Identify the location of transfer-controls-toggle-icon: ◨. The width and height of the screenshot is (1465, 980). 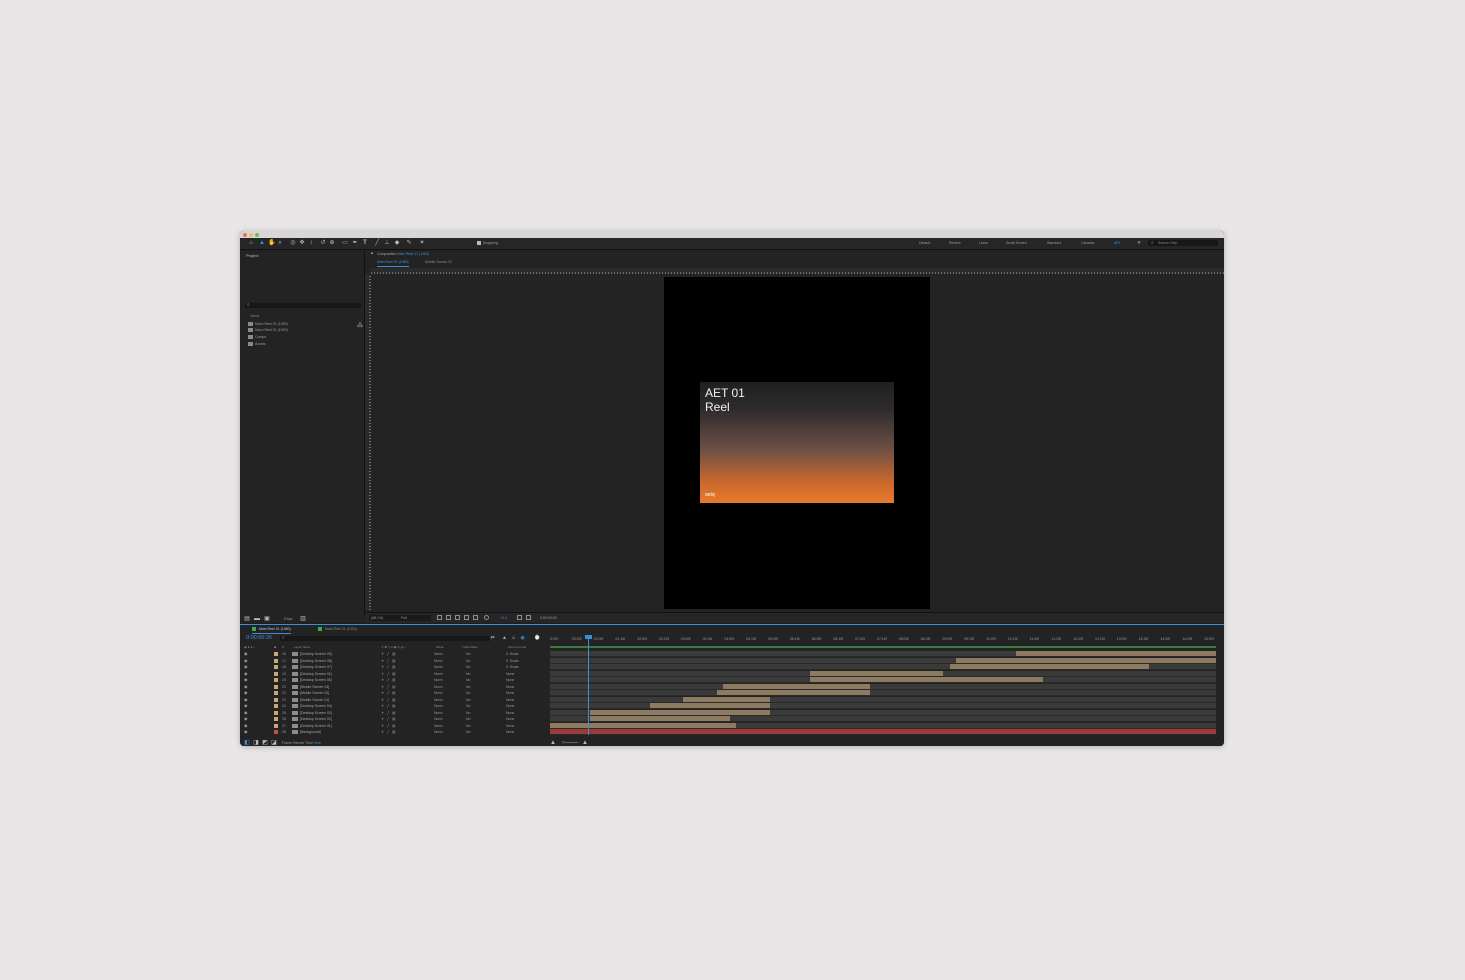
(256, 743).